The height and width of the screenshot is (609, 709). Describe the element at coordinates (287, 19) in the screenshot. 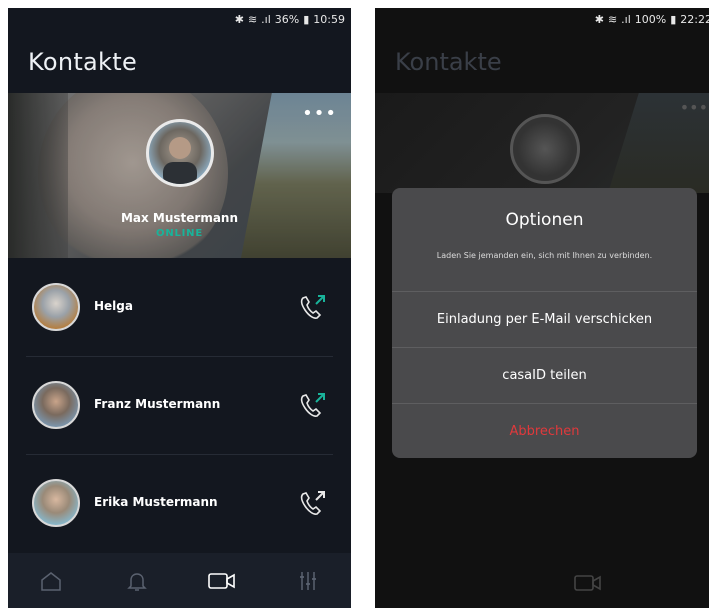

I see `battery-percent: 36%` at that location.